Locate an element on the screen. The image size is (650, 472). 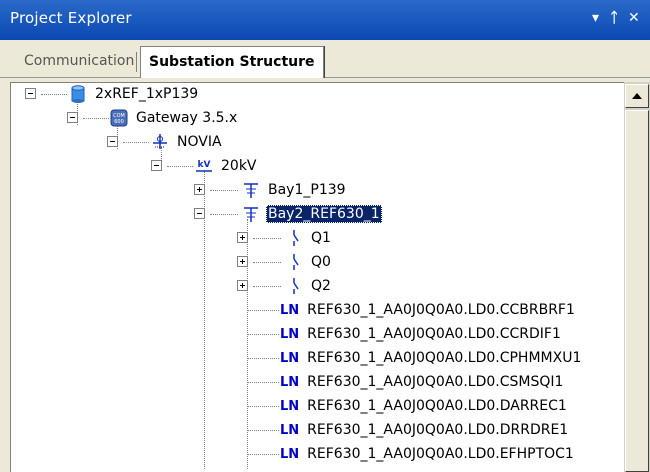
tab-communication: Communication is located at coordinates (79, 62).